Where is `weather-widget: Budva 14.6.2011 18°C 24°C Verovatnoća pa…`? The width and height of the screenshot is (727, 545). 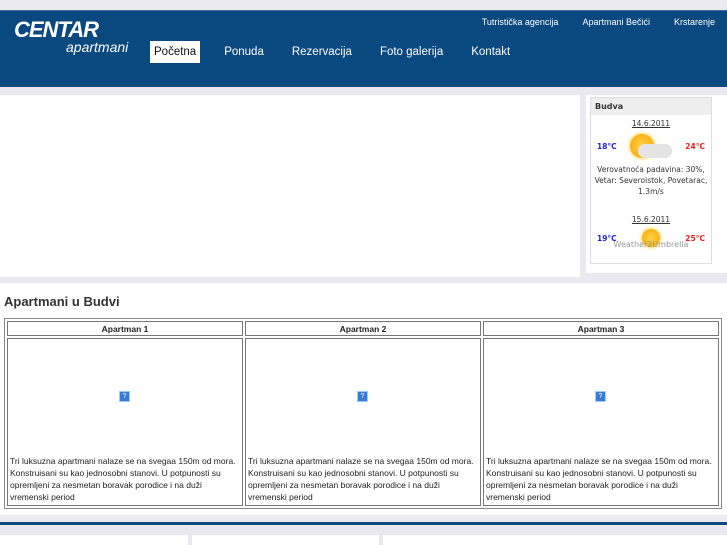
weather-widget: Budva 14.6.2011 18°C 24°C Verovatnoća pa… is located at coordinates (651, 180).